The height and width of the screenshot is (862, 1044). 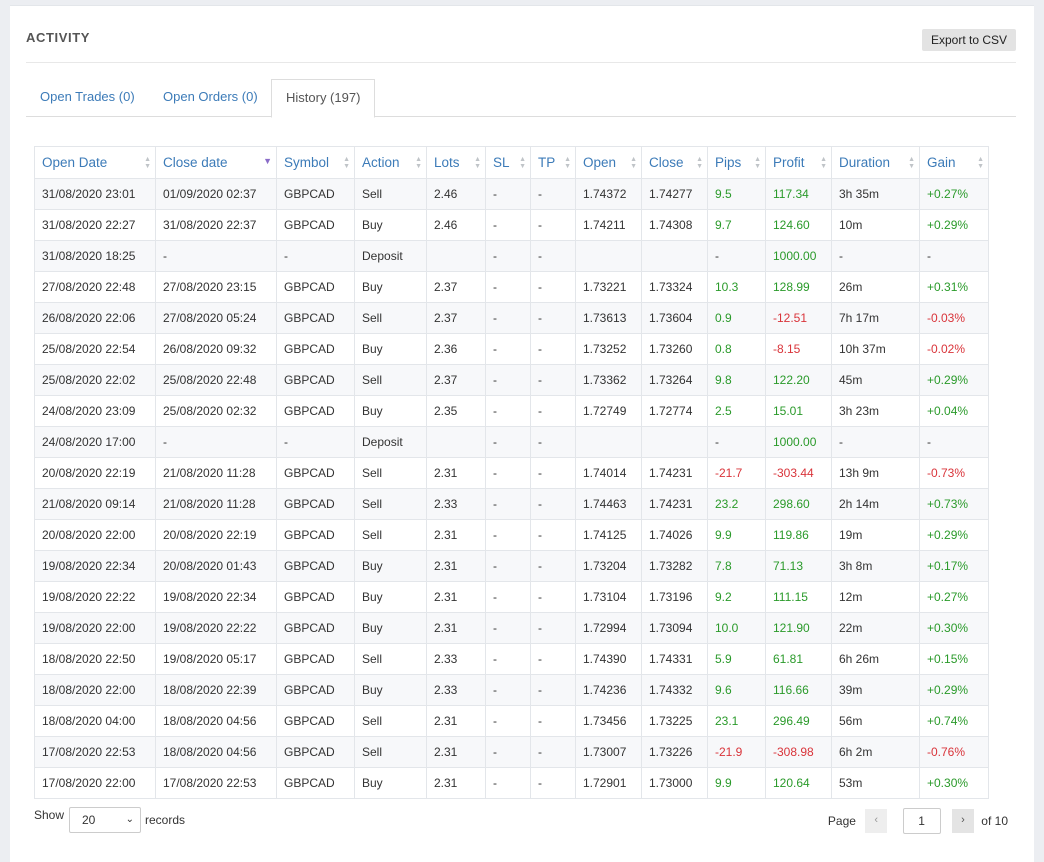 What do you see at coordinates (49, 815) in the screenshot?
I see `show-label: Show` at bounding box center [49, 815].